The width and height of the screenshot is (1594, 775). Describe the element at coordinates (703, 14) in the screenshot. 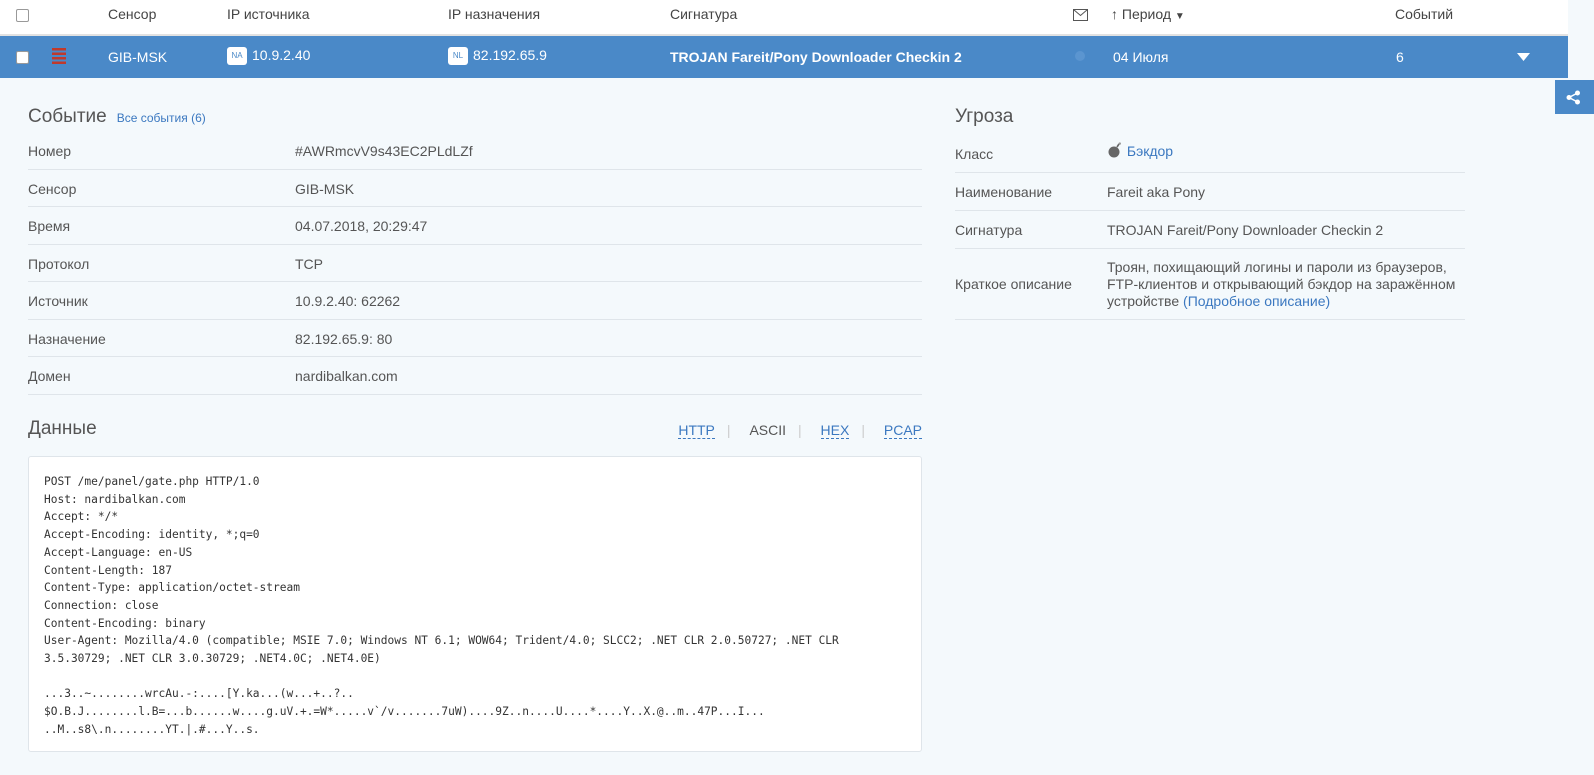

I see `col-signature: Сигнатура` at that location.